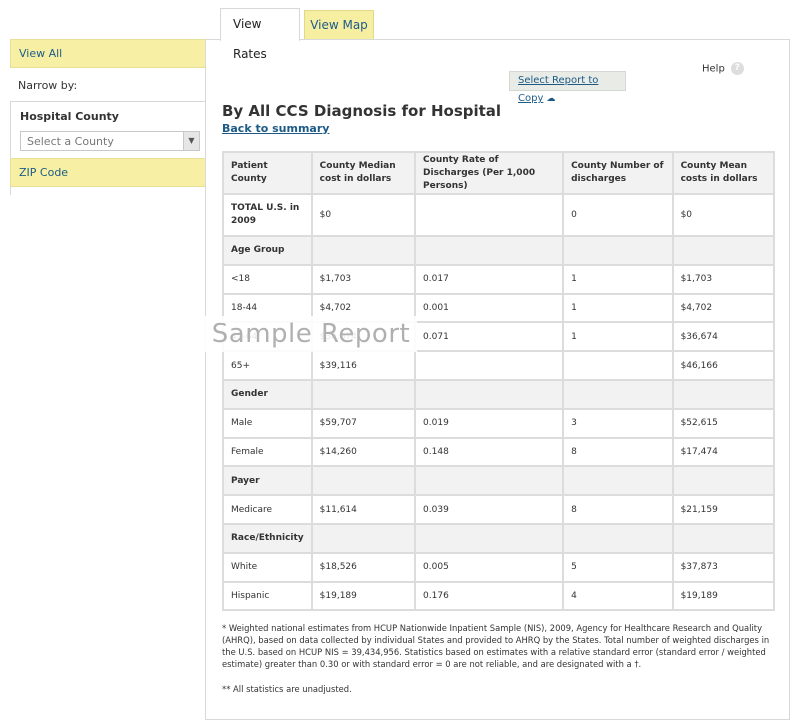  I want to click on table-cell: 0.005, so click(489, 567).